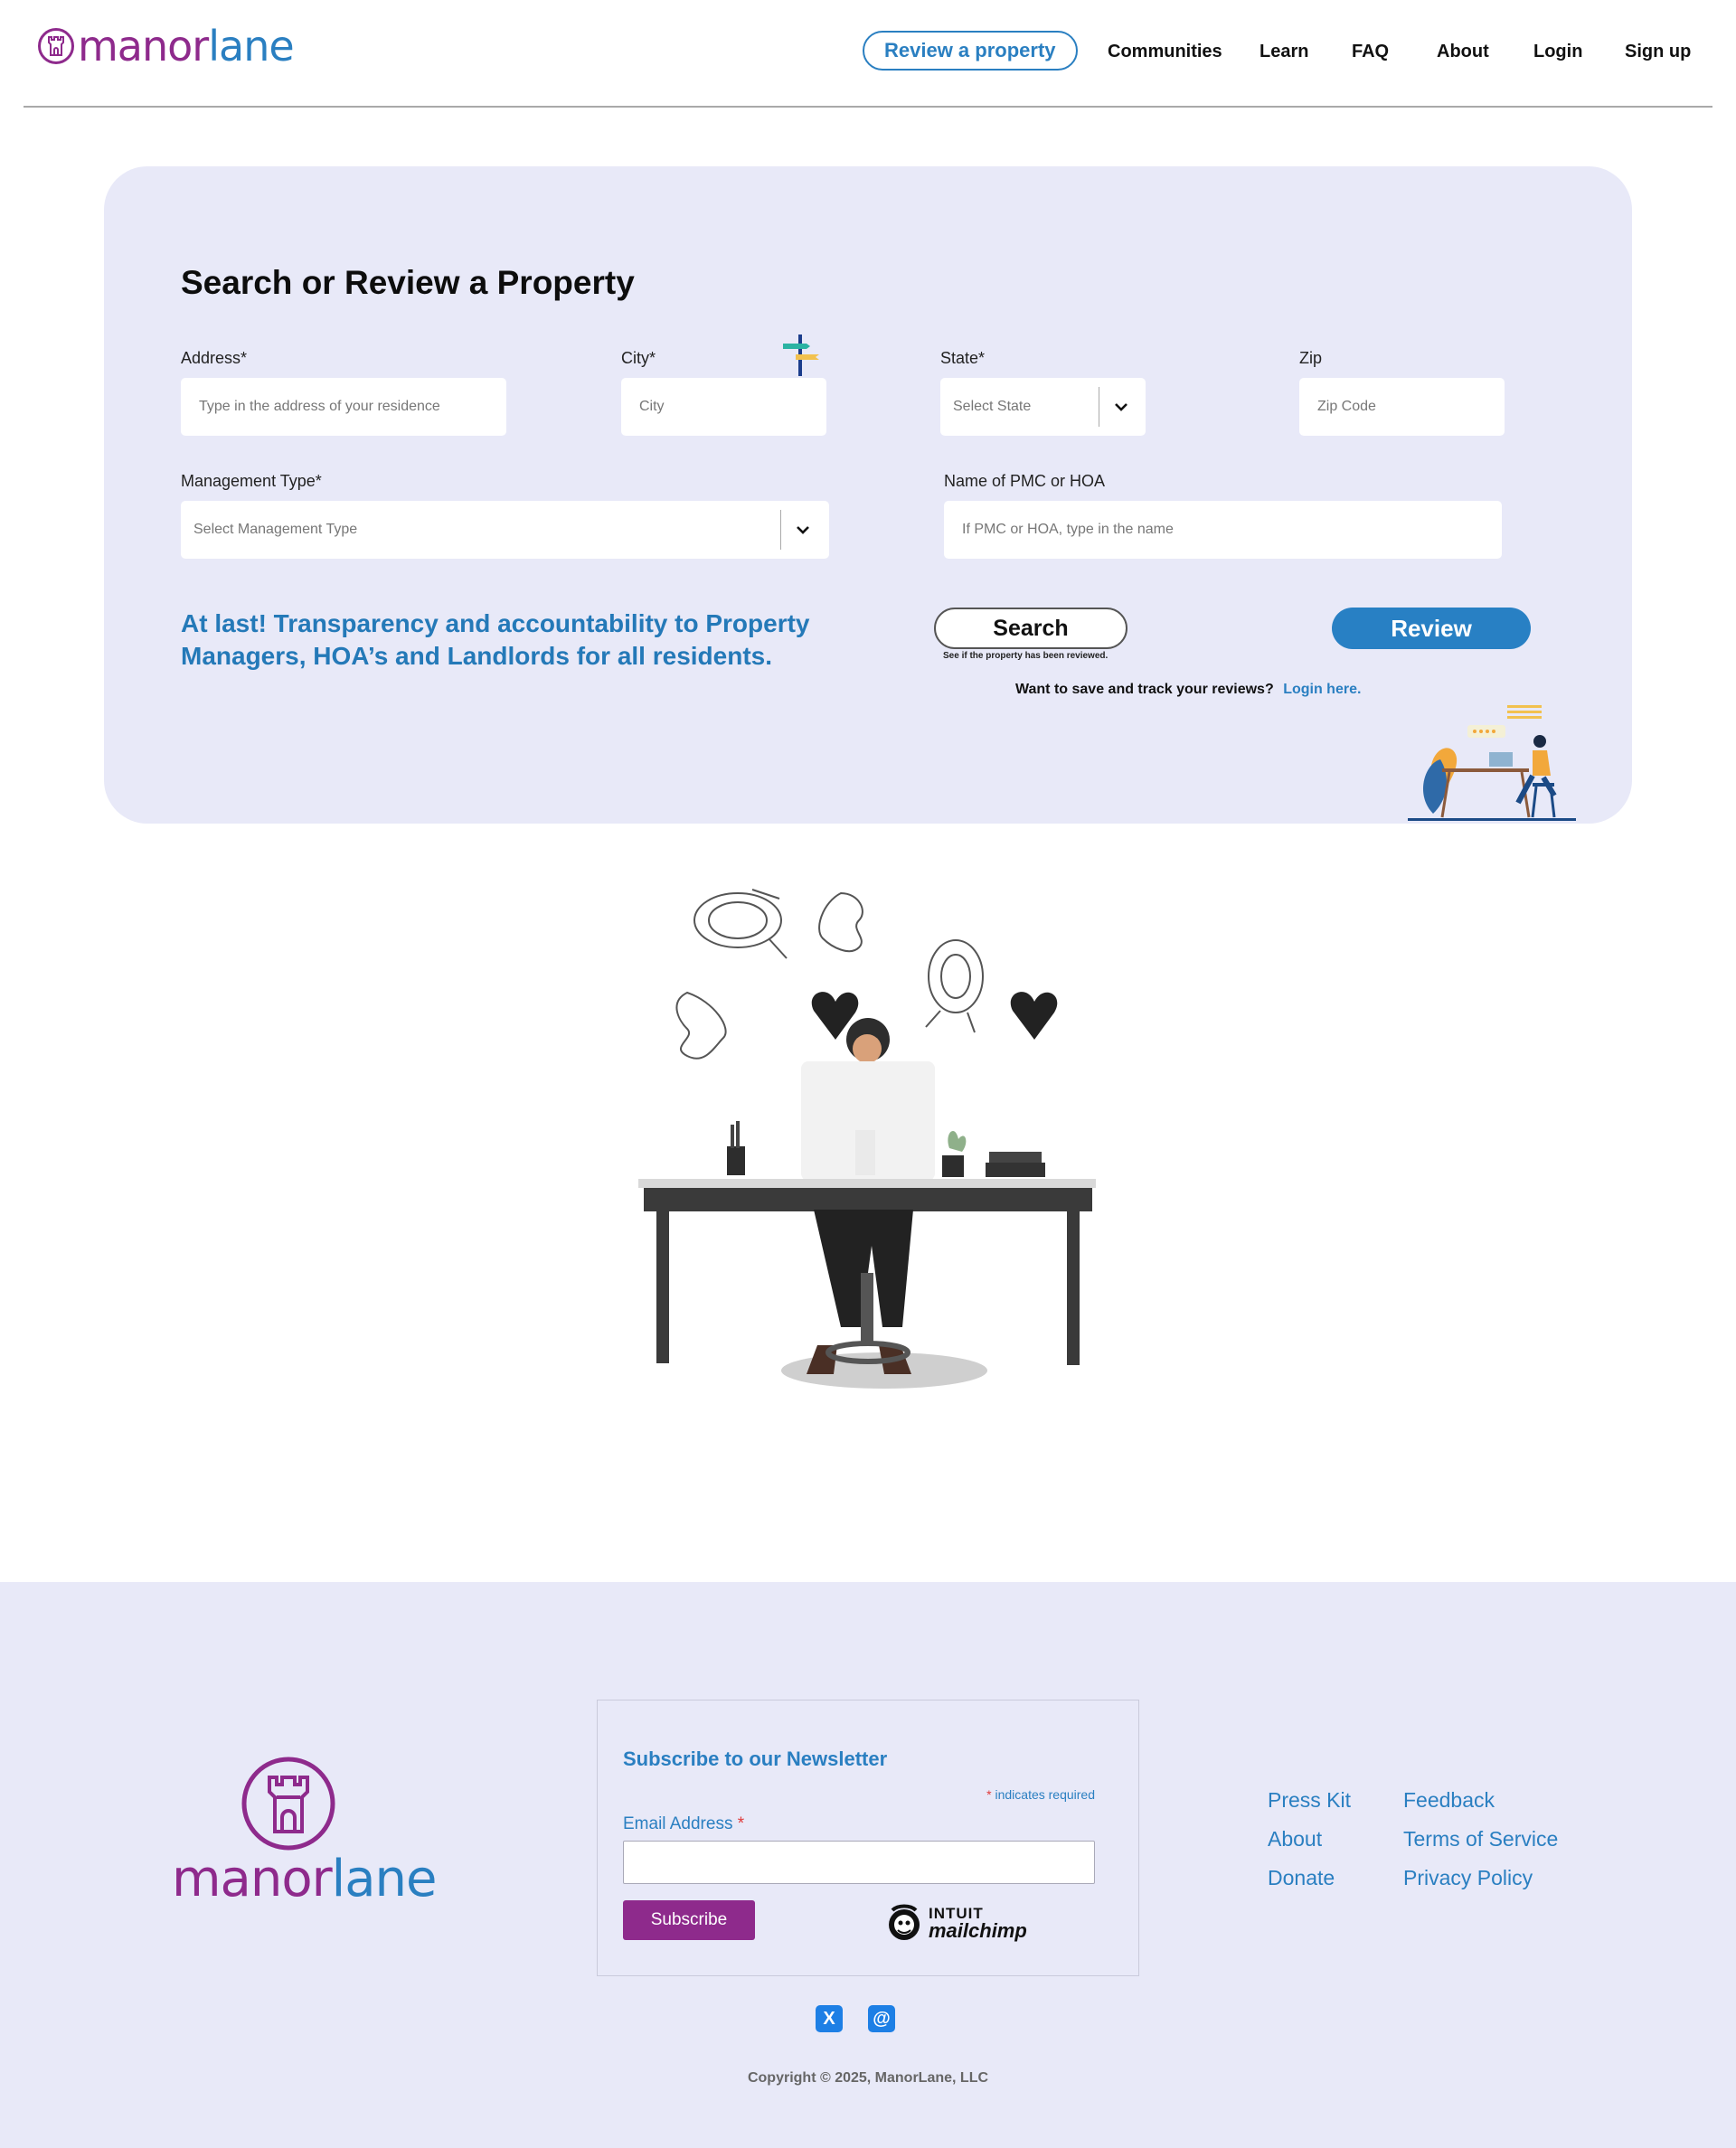 The width and height of the screenshot is (1736, 2148). Describe the element at coordinates (684, 1823) in the screenshot. I see `email-label: Email Address *` at that location.